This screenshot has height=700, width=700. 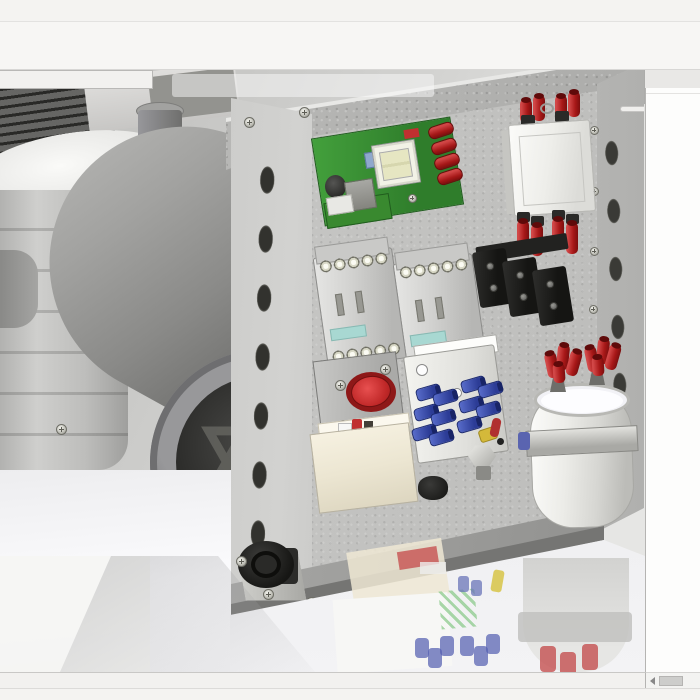 What do you see at coordinates (396, 164) in the screenshot?
I see `pcb-display-segments` at bounding box center [396, 164].